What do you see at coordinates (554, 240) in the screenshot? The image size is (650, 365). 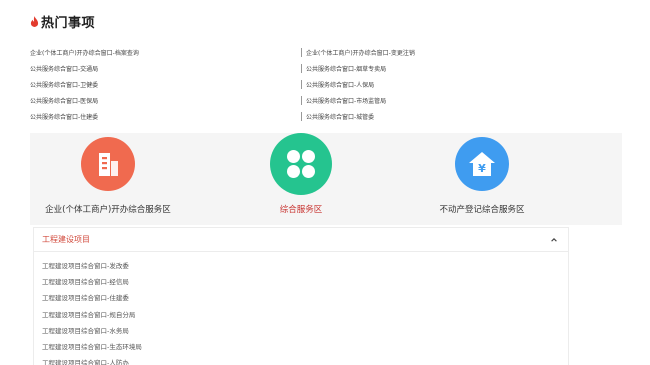 I see `chevron-up-icon` at bounding box center [554, 240].